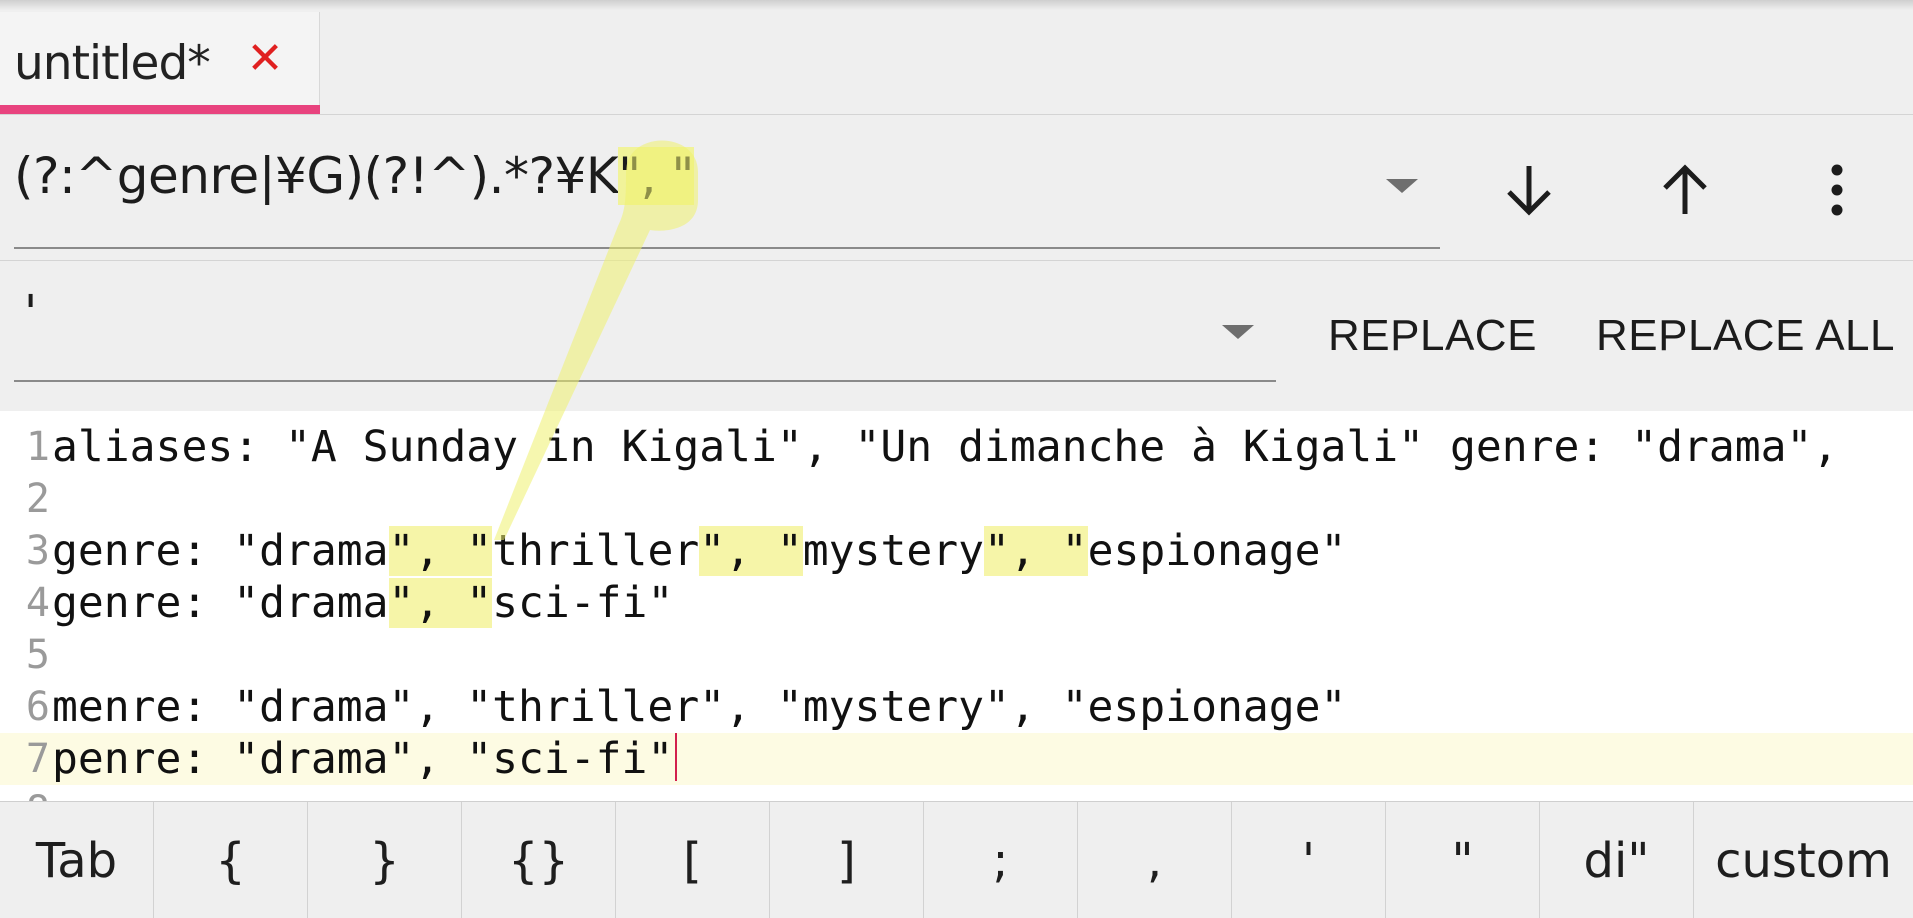  Describe the element at coordinates (583, 603) in the screenshot. I see `code-text: sci-fi"` at that location.